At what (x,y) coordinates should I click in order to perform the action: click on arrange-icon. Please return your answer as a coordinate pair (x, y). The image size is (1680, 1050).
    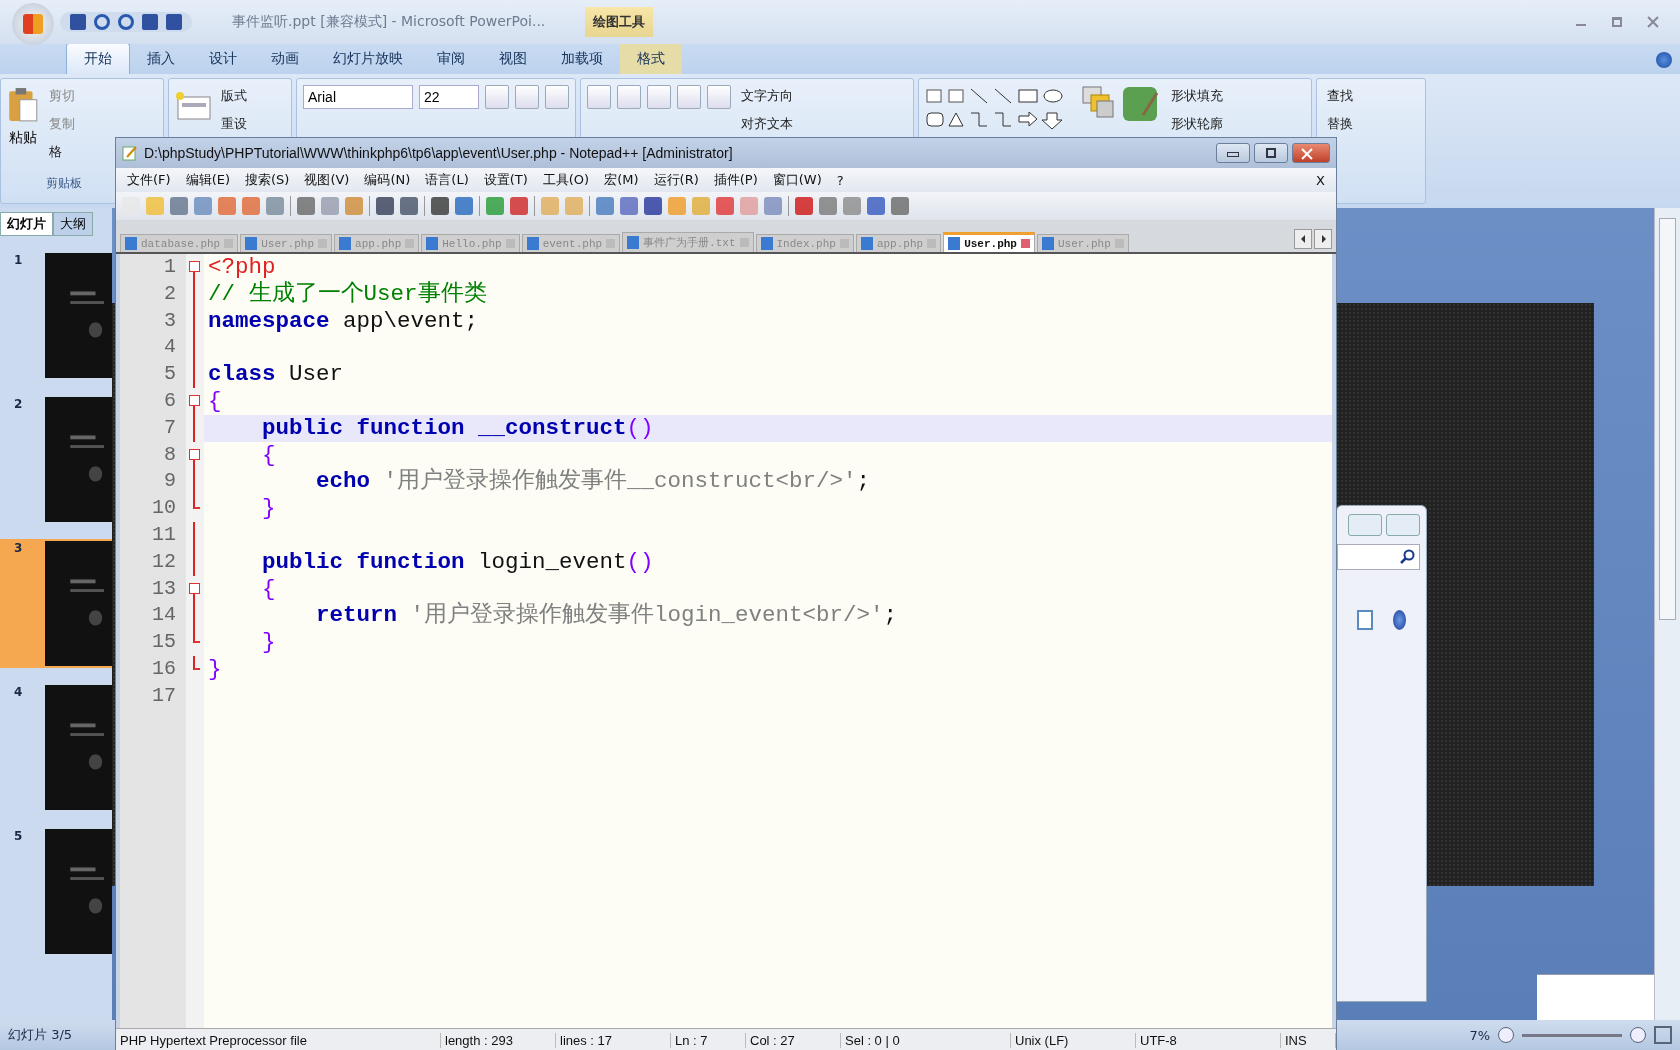
    Looking at the image, I should click on (1098, 102).